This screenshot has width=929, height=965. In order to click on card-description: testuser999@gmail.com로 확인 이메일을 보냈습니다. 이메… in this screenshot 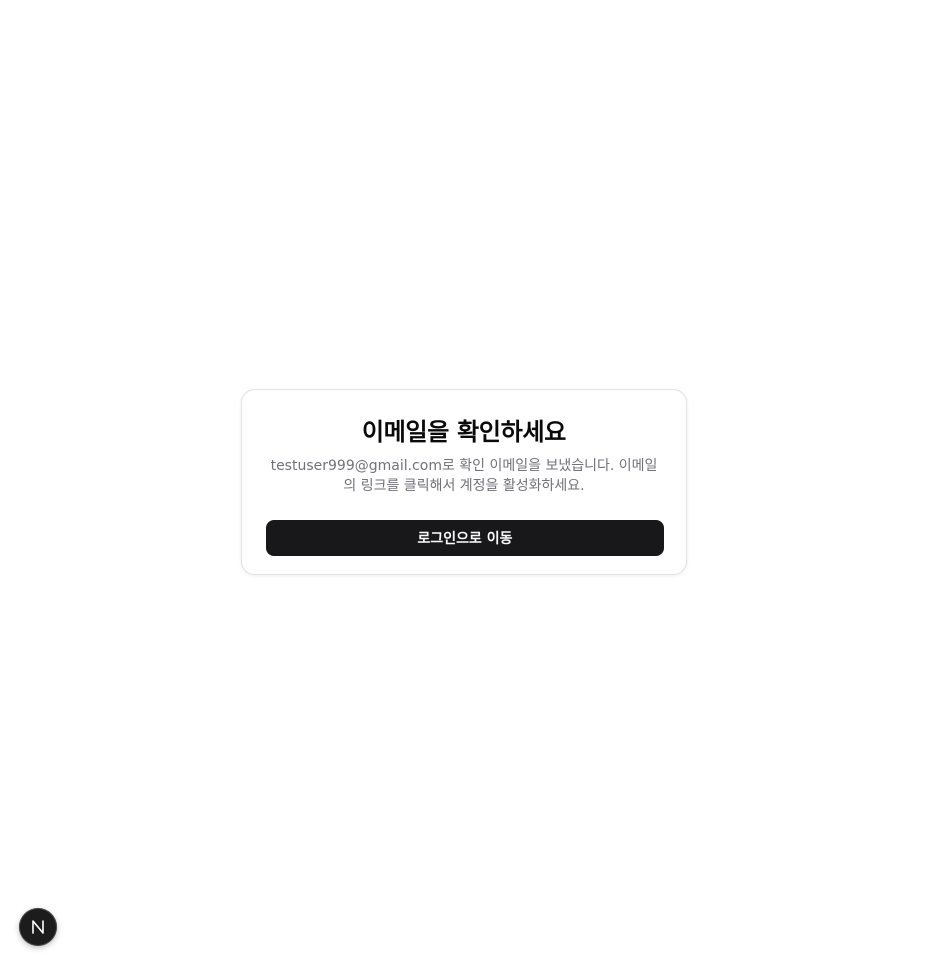, I will do `click(464, 476)`.